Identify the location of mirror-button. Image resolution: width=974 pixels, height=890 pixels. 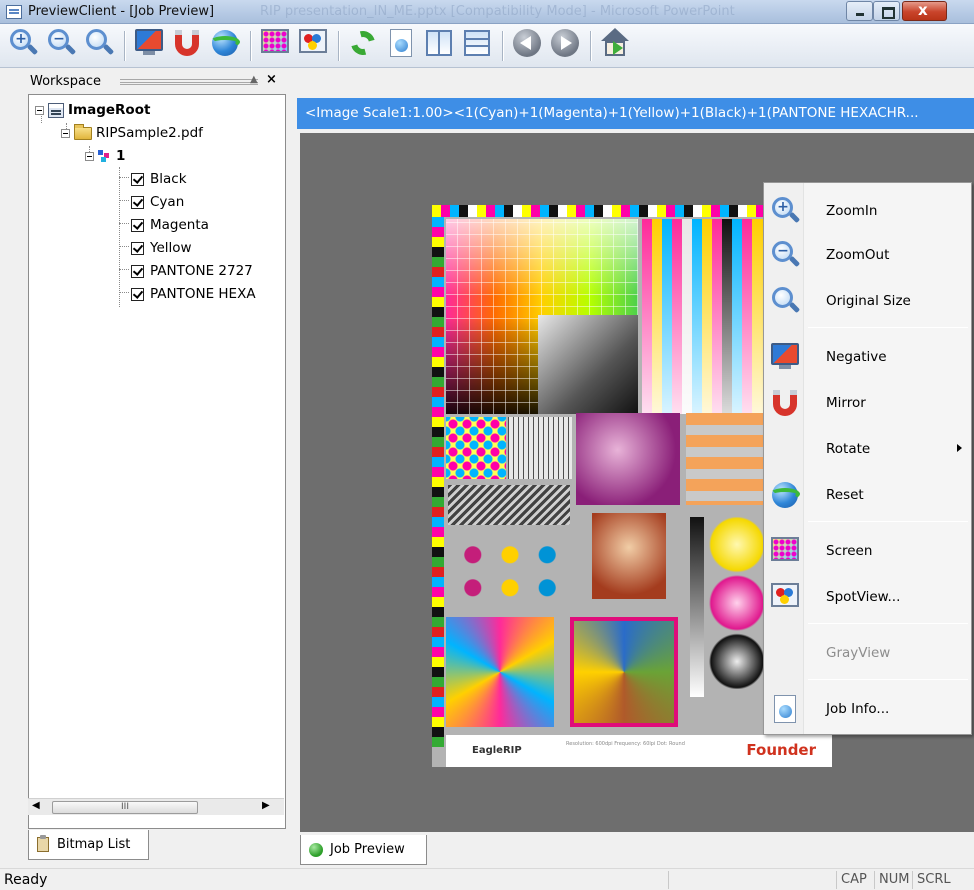
(190, 46).